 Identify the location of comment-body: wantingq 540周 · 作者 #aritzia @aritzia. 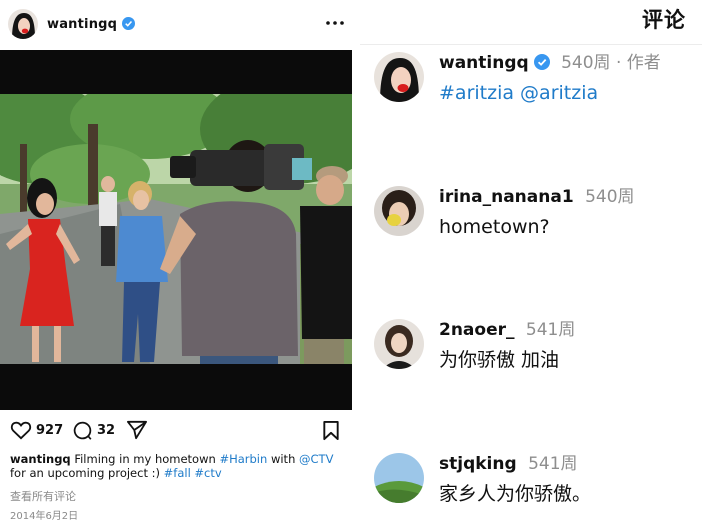
(569, 79).